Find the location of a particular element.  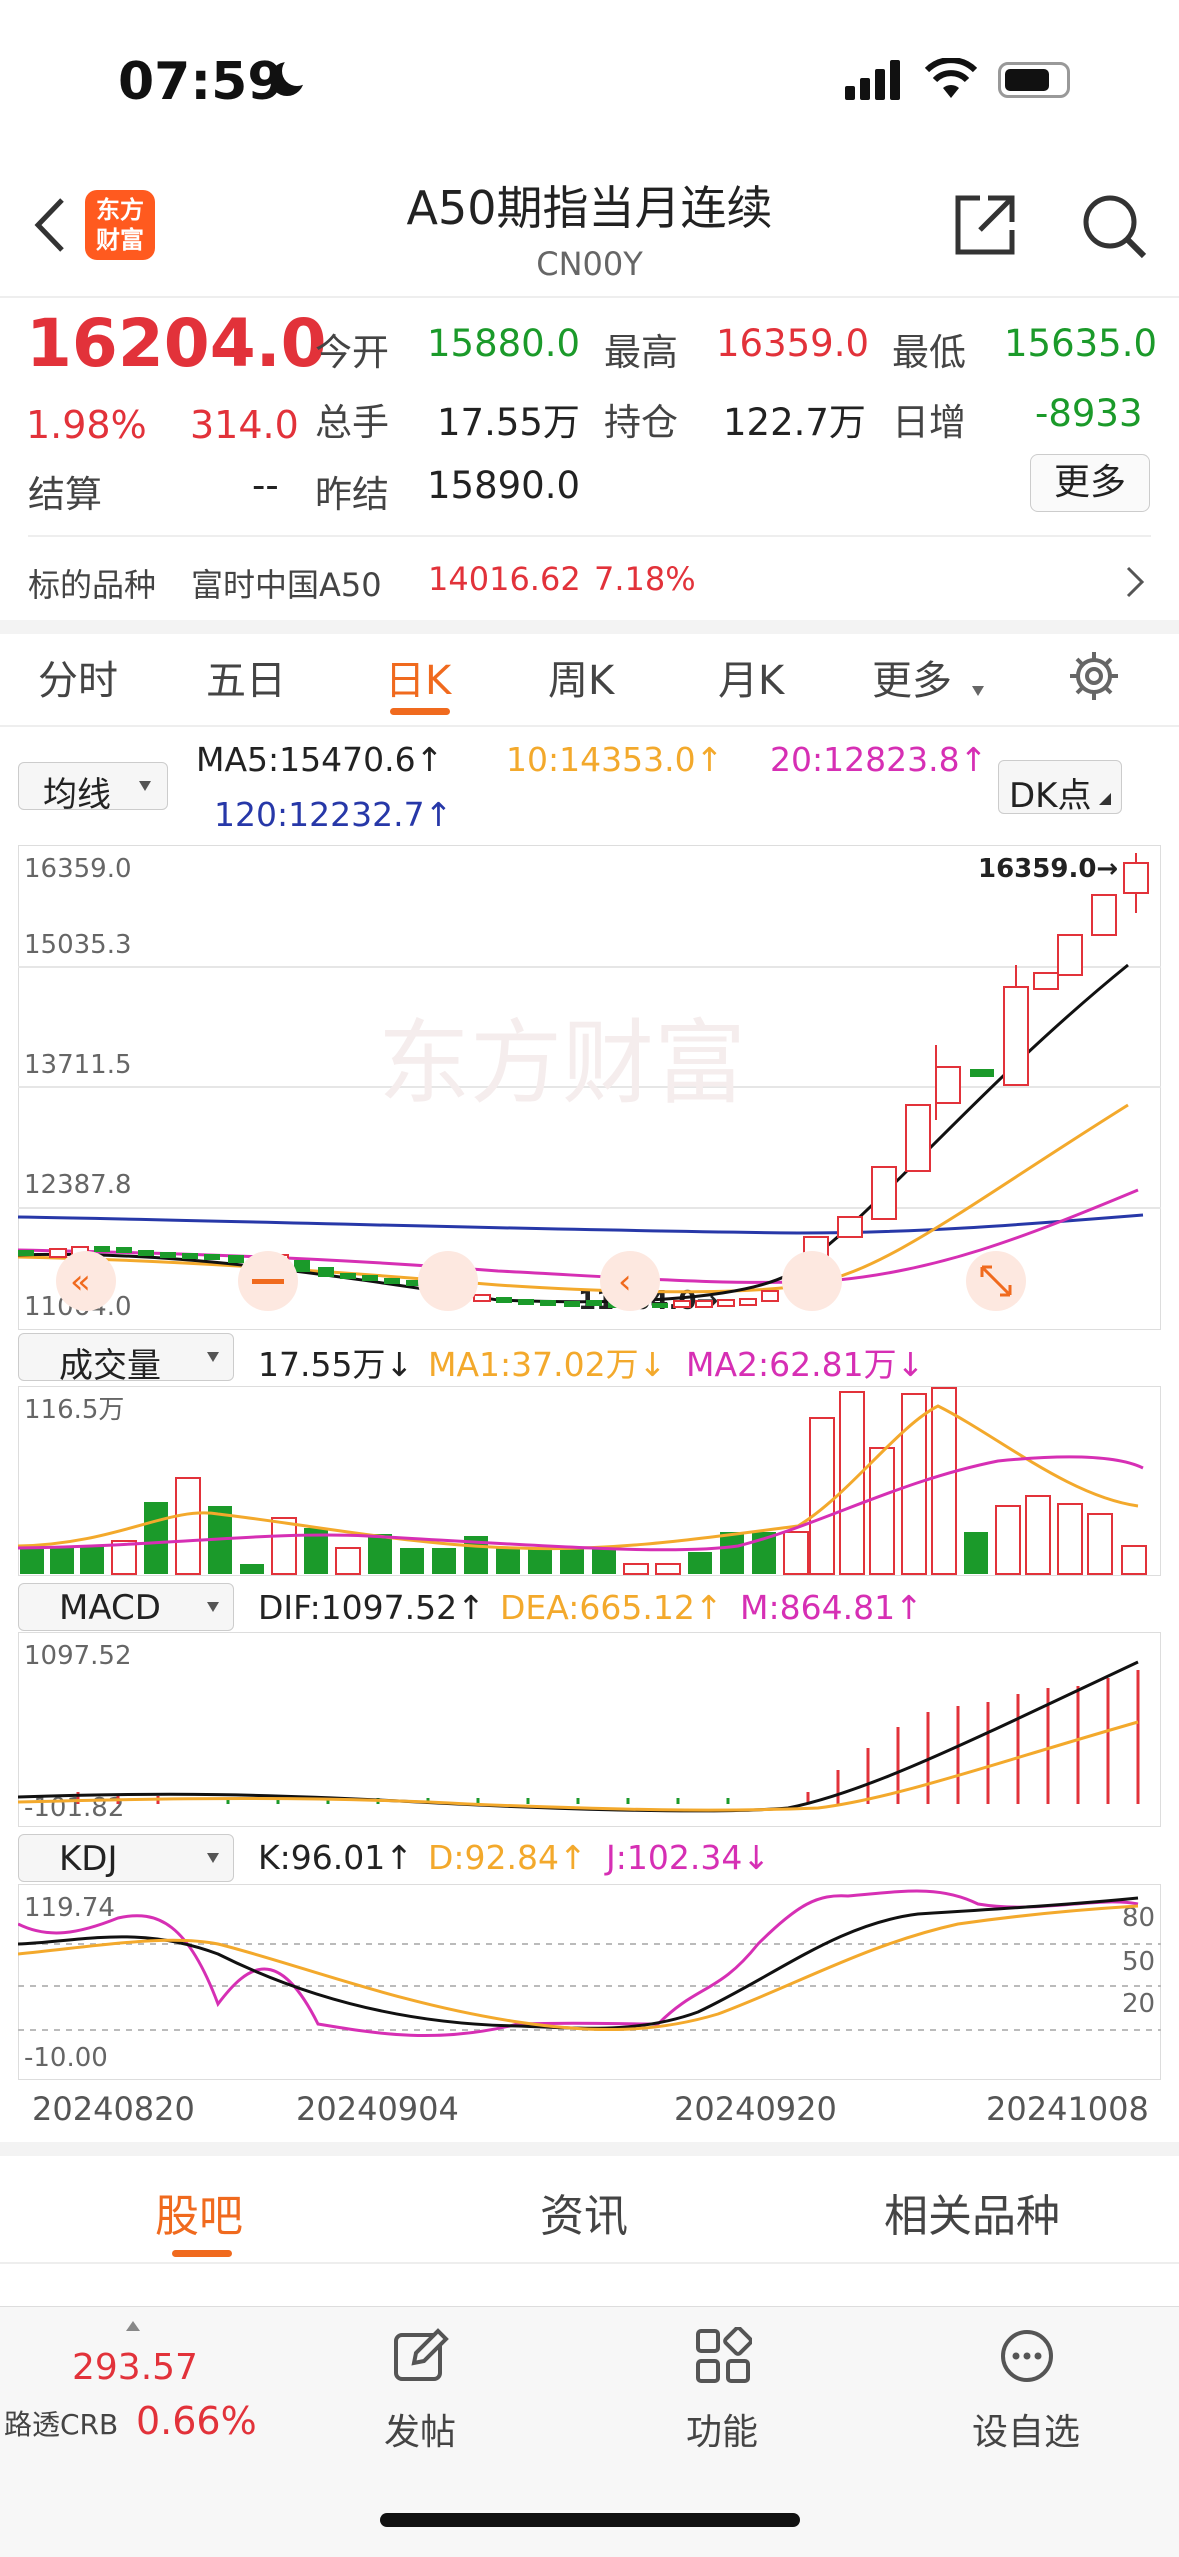

crb-label: 路透CRB is located at coordinates (61, 2424).